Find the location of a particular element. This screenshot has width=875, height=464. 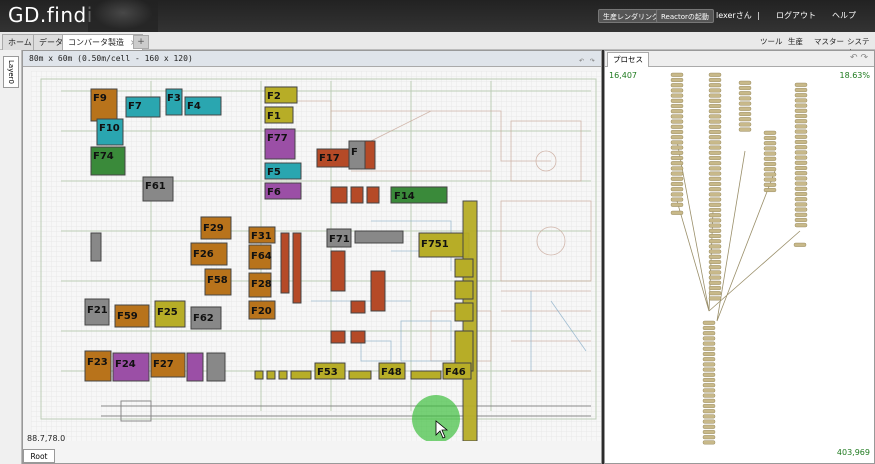

help-link: ヘルプ is located at coordinates (844, 16).